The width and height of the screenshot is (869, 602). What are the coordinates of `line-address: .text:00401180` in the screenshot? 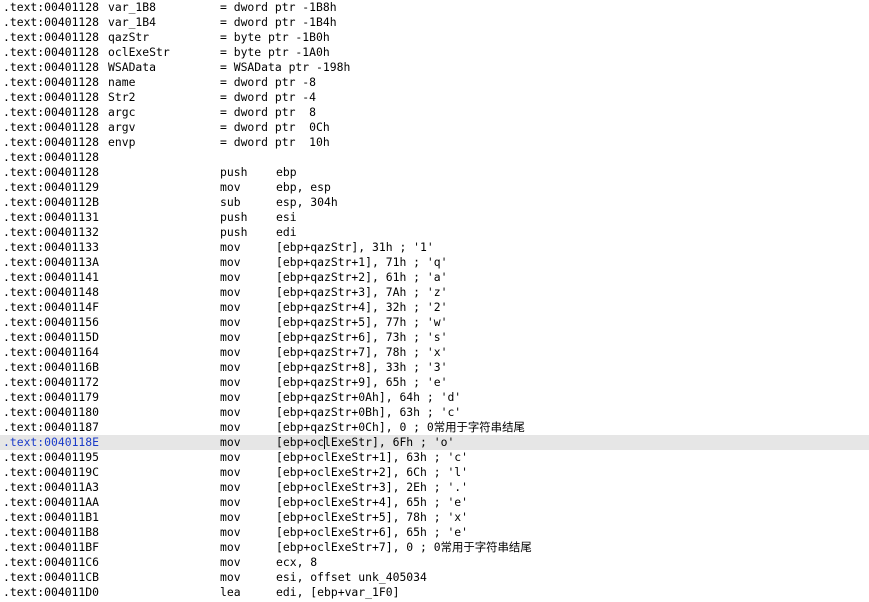 It's located at (51, 412).